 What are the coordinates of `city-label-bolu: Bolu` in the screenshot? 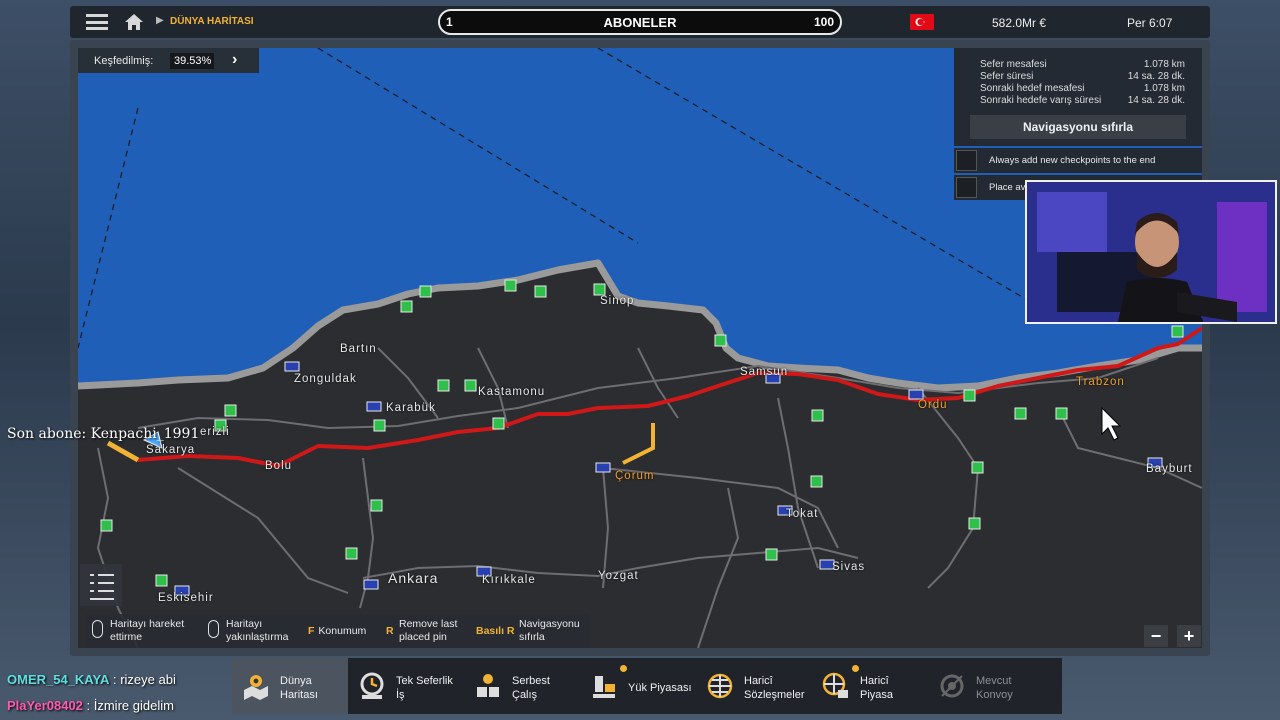 It's located at (279, 466).